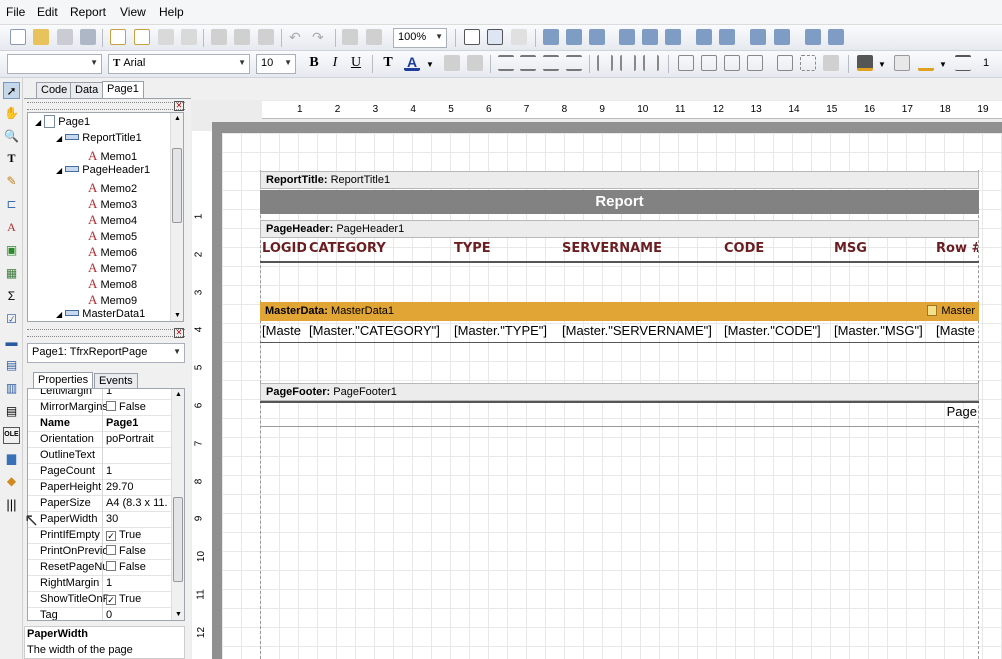 Image resolution: width=1002 pixels, height=659 pixels. I want to click on highlight-icon, so click(452, 63).